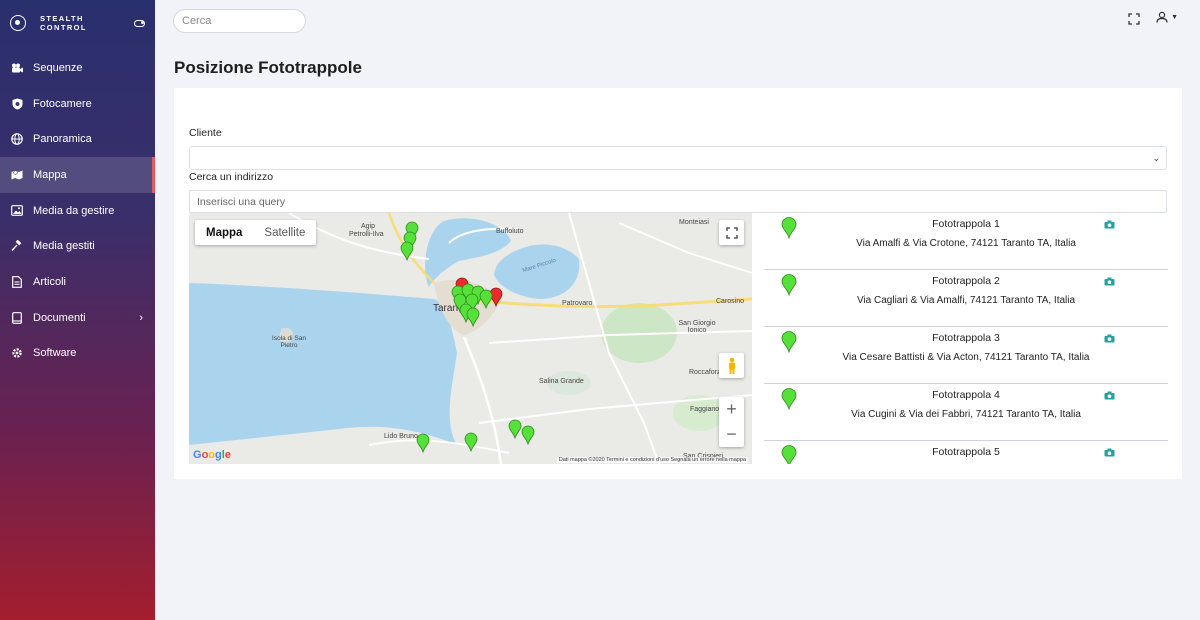  I want to click on sidebar-item-sequenze: Sequenze, so click(77, 68).